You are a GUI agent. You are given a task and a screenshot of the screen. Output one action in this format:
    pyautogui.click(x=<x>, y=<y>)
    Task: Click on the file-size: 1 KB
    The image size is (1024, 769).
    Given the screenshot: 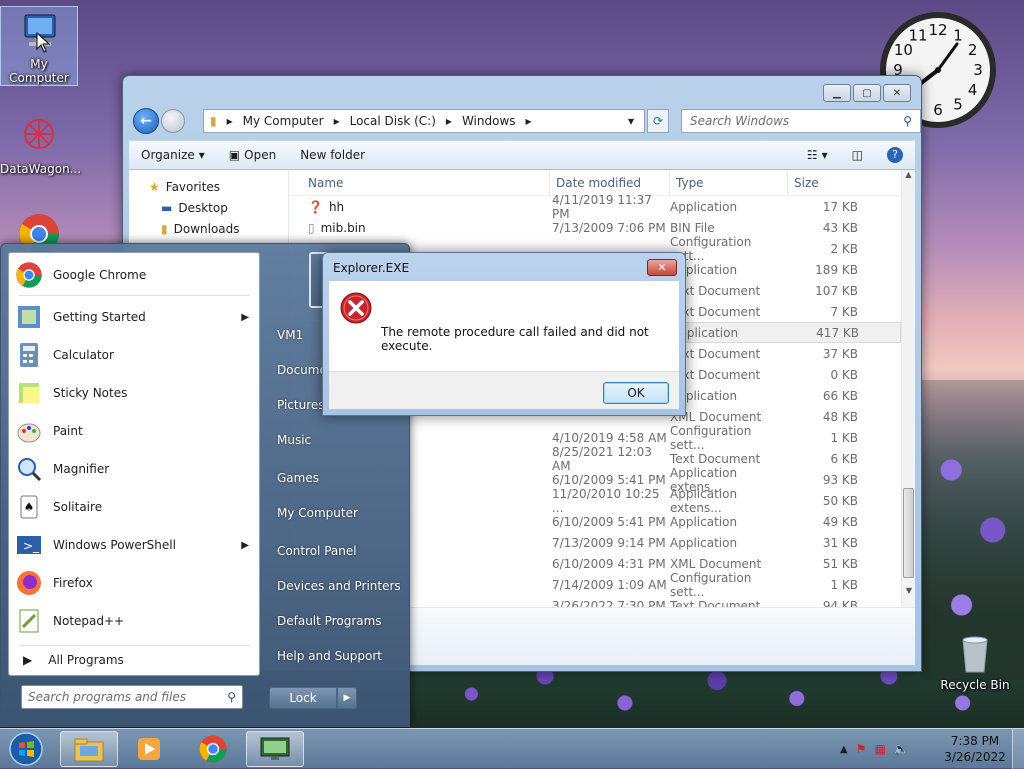 What is the action you would take?
    pyautogui.click(x=844, y=437)
    